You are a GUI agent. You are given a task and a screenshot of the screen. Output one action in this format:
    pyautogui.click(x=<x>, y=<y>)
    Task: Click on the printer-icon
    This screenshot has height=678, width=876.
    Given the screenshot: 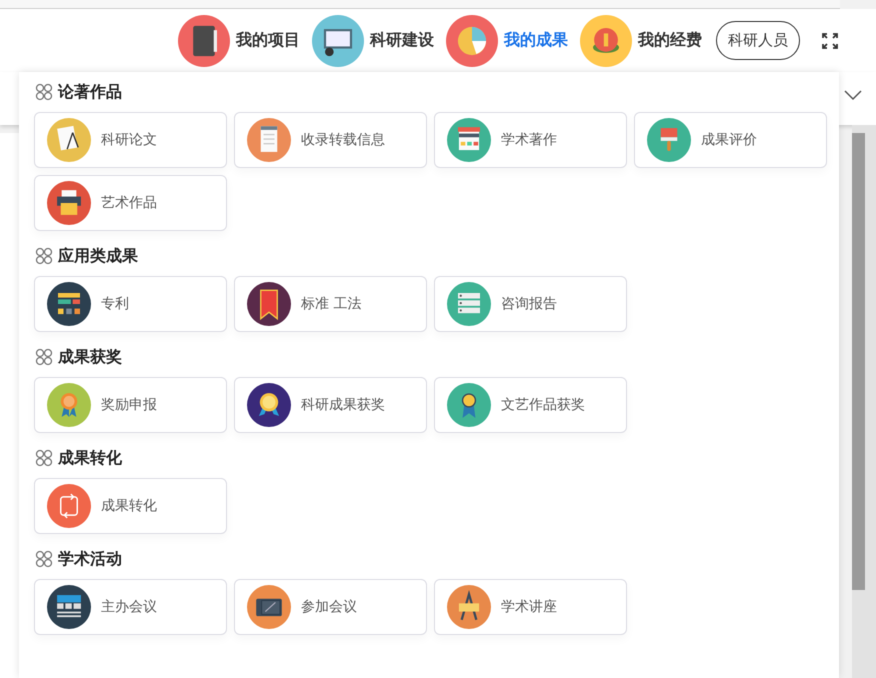 What is the action you would take?
    pyautogui.click(x=69, y=203)
    